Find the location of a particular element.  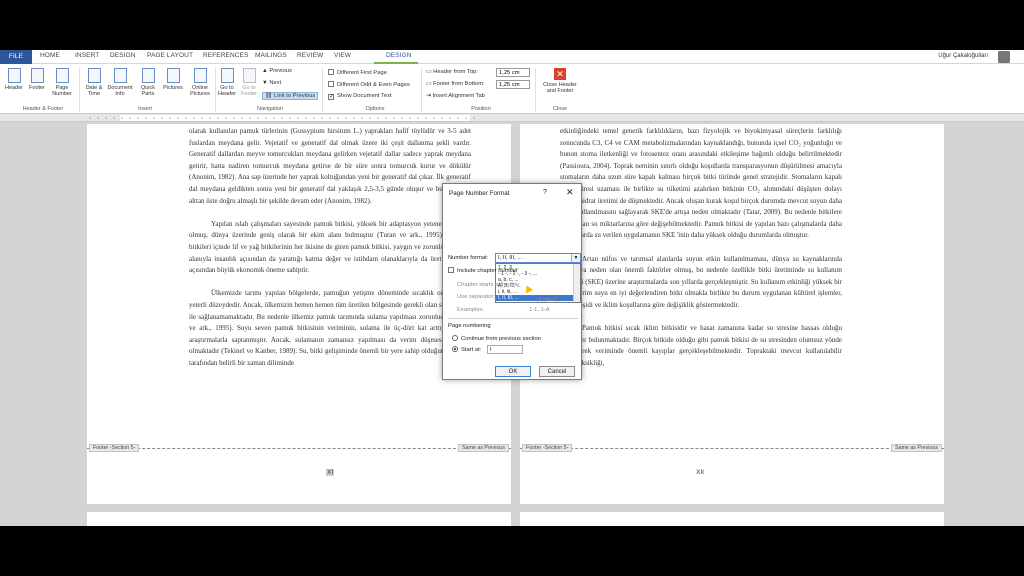

document-page-next-right is located at coordinates (732, 519).